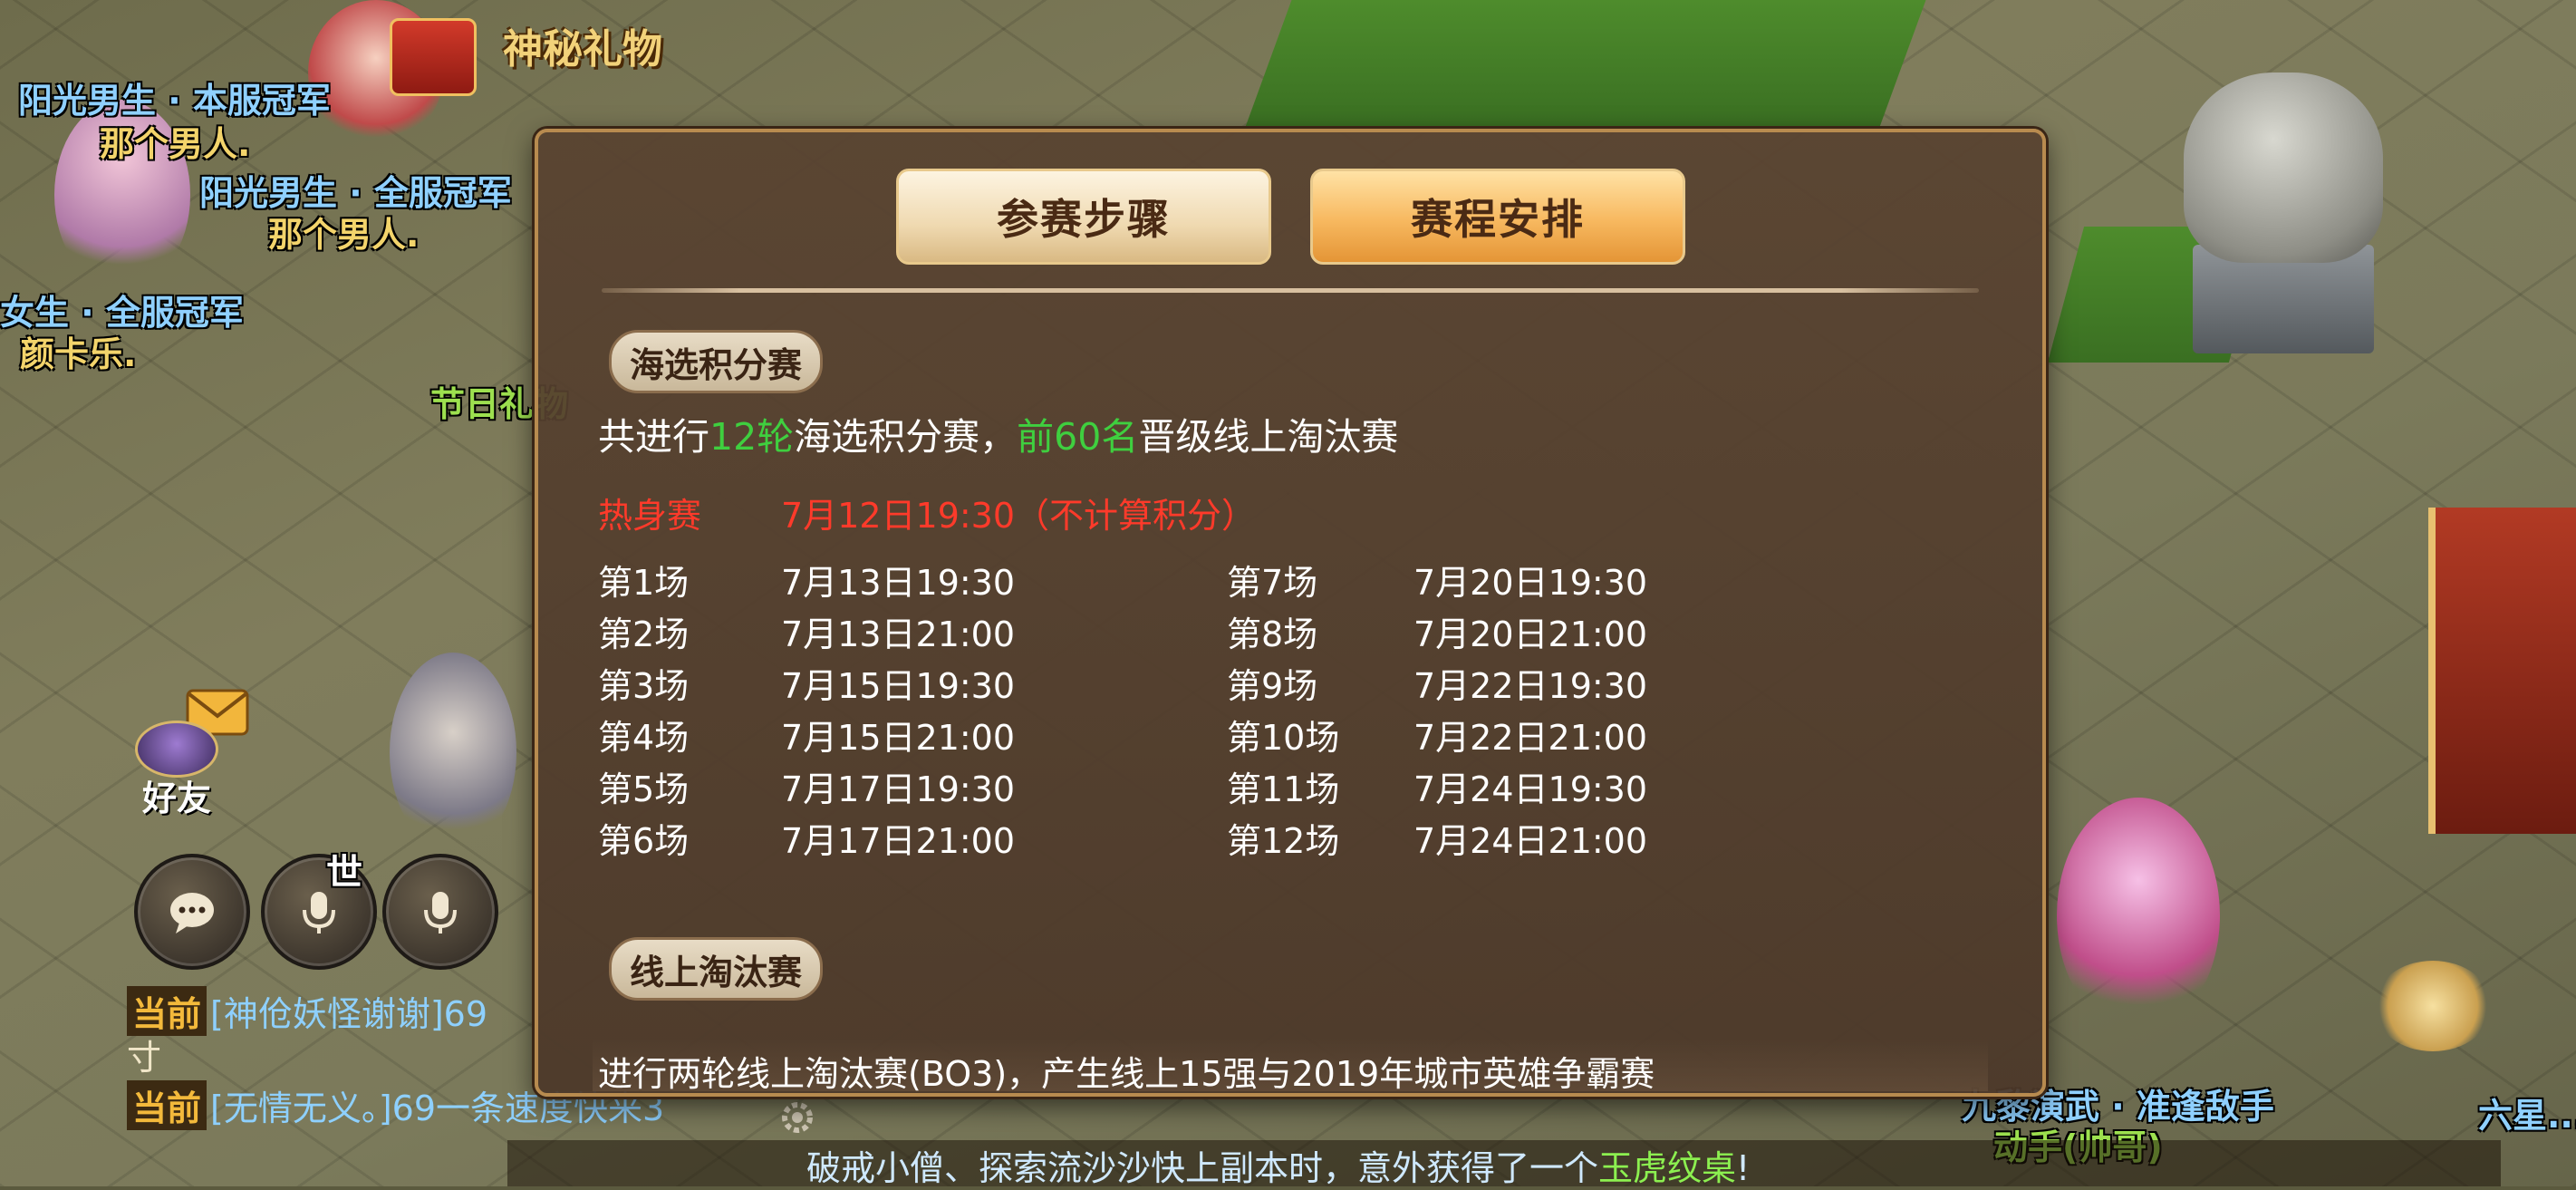 Image resolution: width=2576 pixels, height=1190 pixels. What do you see at coordinates (644, 841) in the screenshot?
I see `round-label: 第6场` at bounding box center [644, 841].